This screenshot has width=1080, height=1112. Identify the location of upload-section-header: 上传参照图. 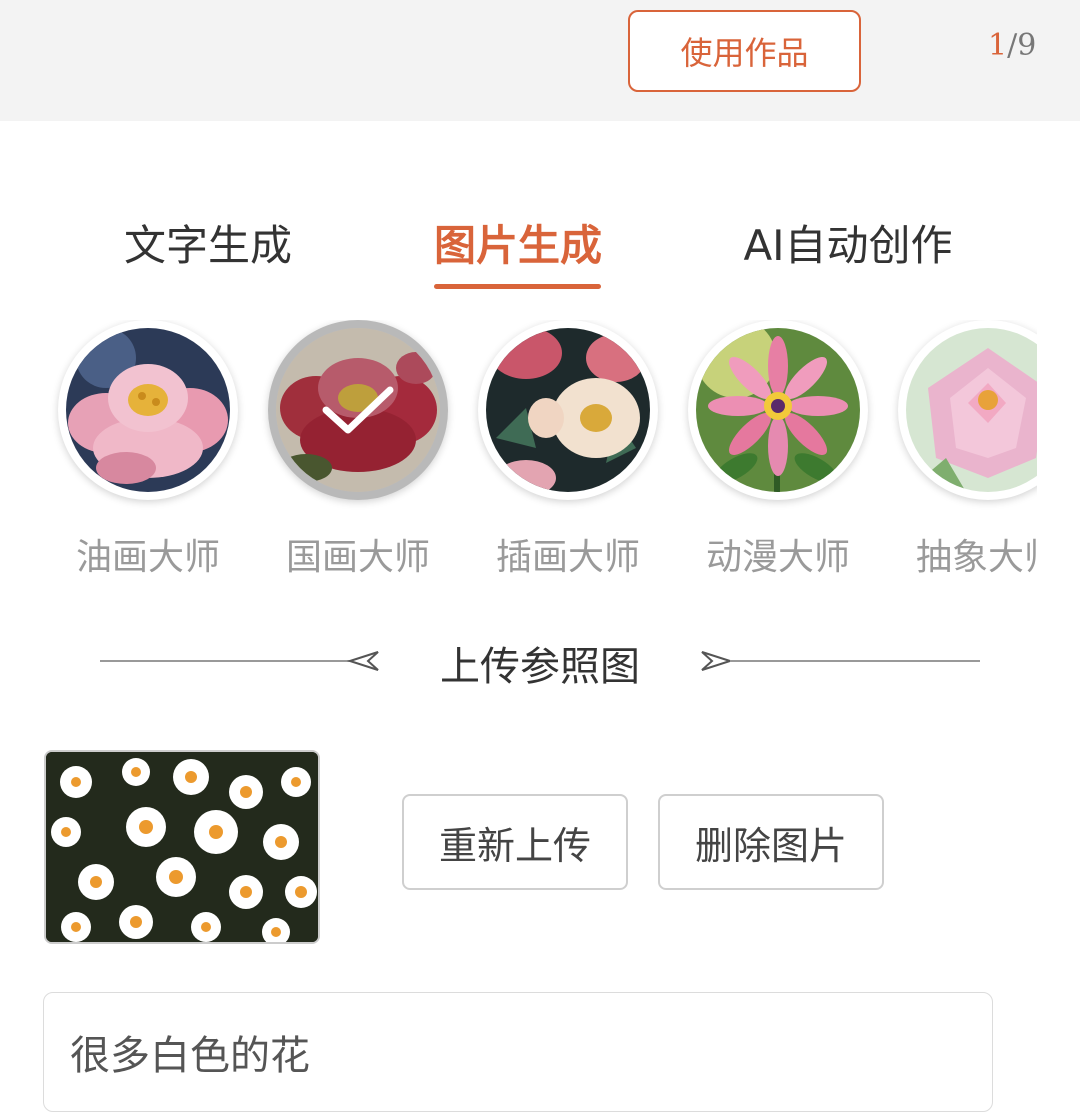
(540, 665).